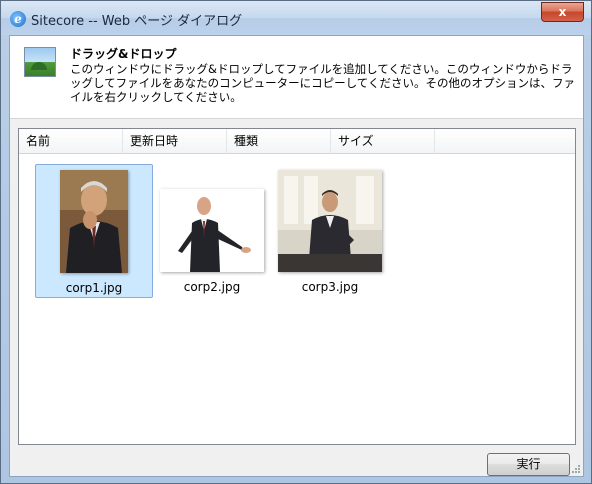 This screenshot has width=592, height=484. I want to click on column-header-row: 名前 更新日時 種類 サイズ, so click(297, 141).